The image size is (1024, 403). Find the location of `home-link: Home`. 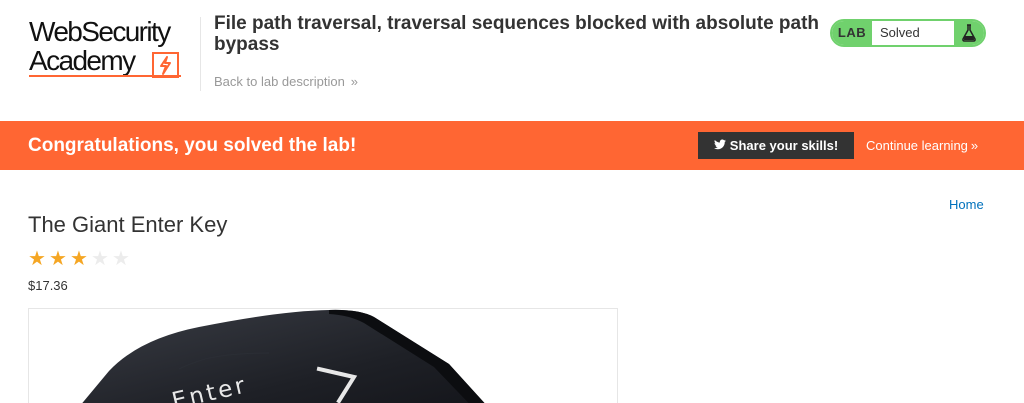

home-link: Home is located at coordinates (966, 204).